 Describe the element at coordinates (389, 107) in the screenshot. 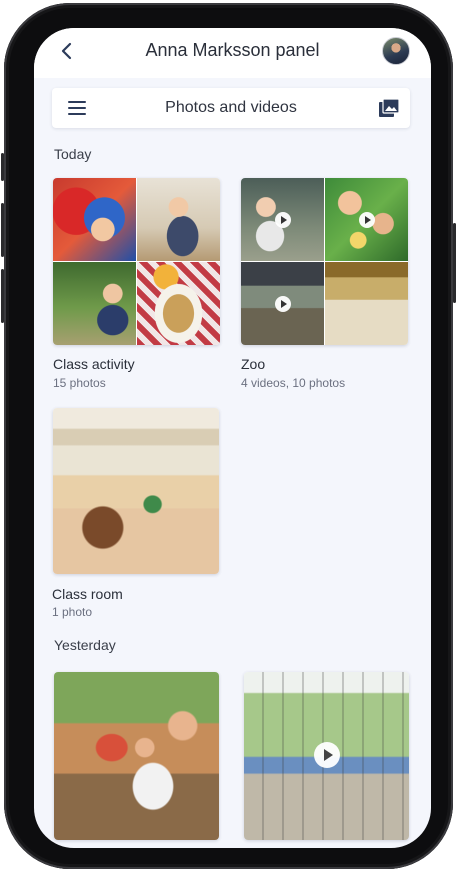

I see `photo-library-icon` at that location.